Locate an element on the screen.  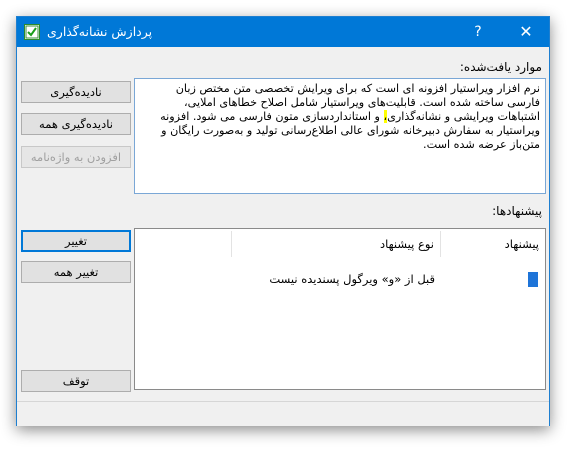
ignore-all-button: نادیده‌گیری همه is located at coordinates (76, 124).